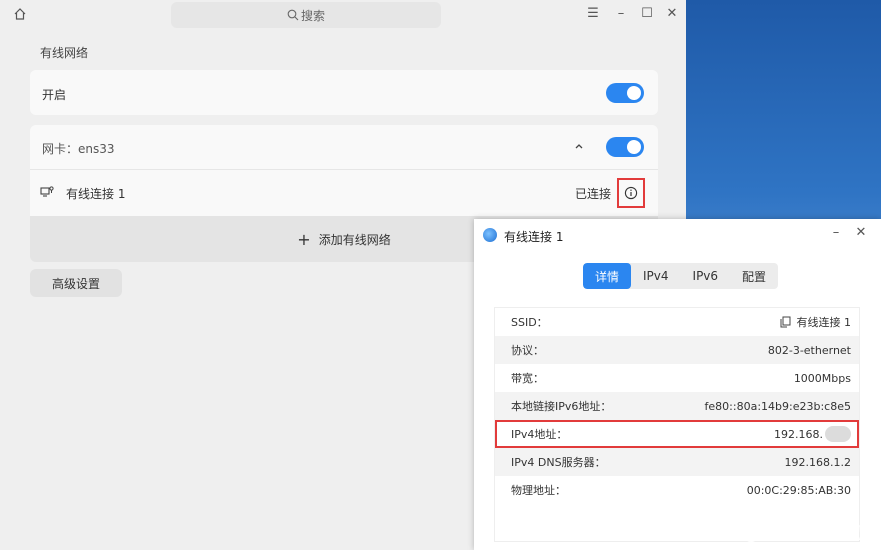  Describe the element at coordinates (78, 149) in the screenshot. I see `adapter-label: 网卡：ens33` at that location.